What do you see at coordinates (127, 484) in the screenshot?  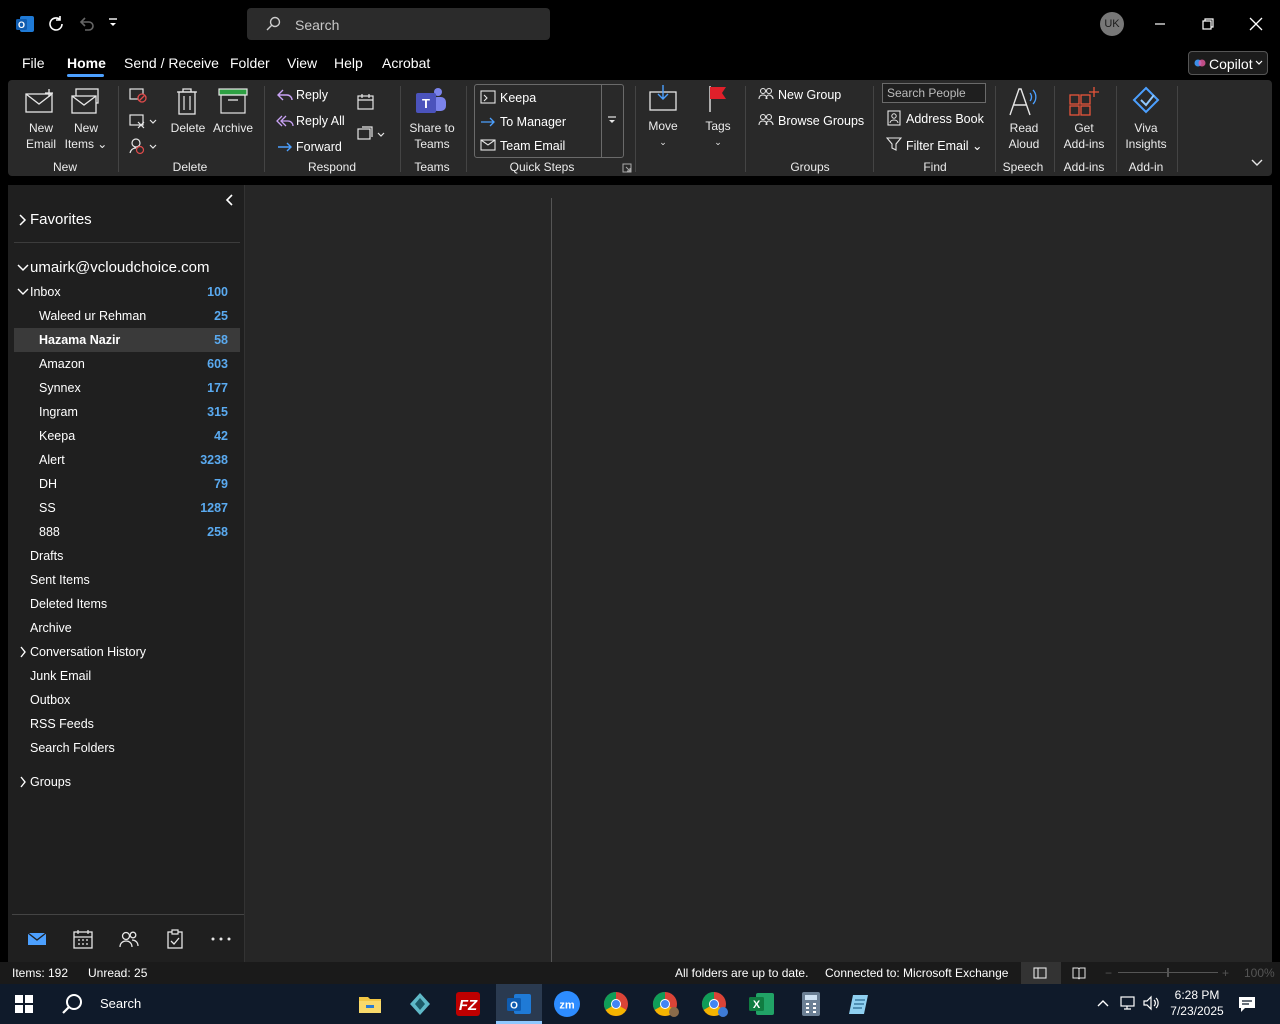 I see `inbox-subfolder: DH 79` at bounding box center [127, 484].